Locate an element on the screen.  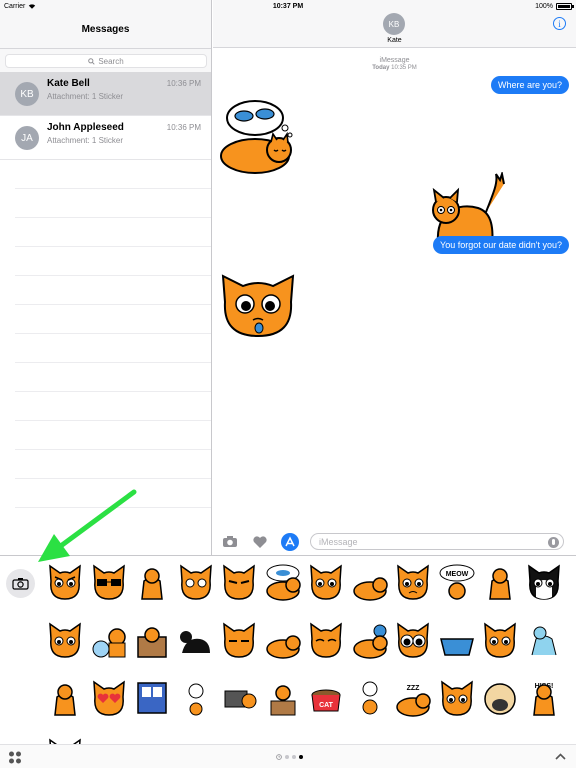
hiss-cat-sticker: HISS! is located at coordinates (544, 699).